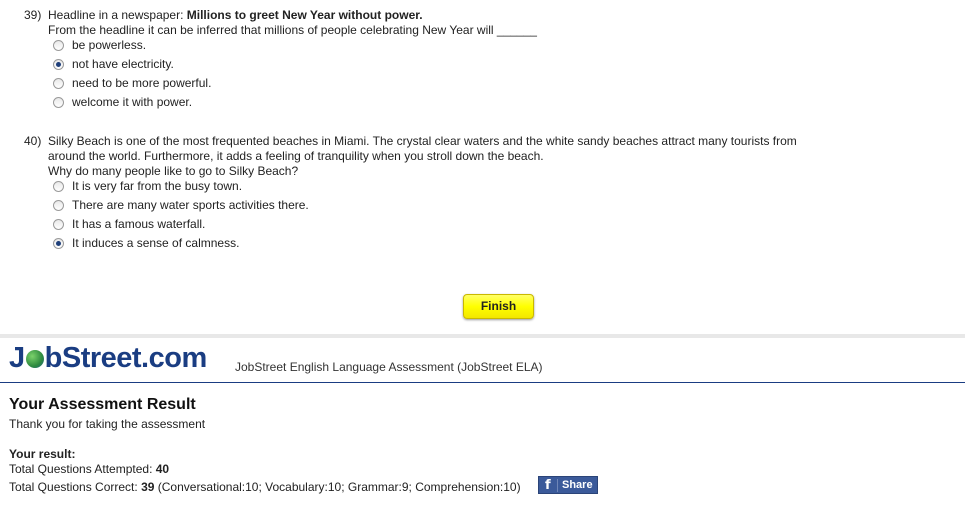  I want to click on correct-value: 39, so click(148, 487).